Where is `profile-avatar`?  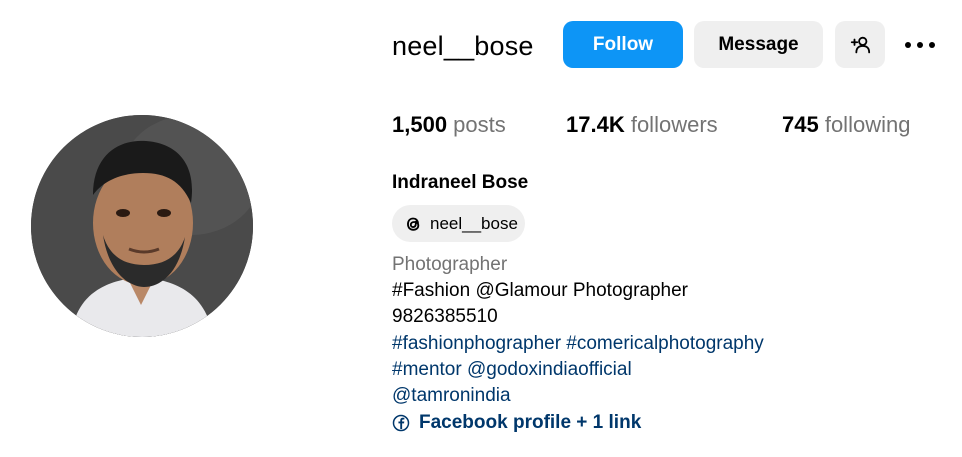 profile-avatar is located at coordinates (142, 226).